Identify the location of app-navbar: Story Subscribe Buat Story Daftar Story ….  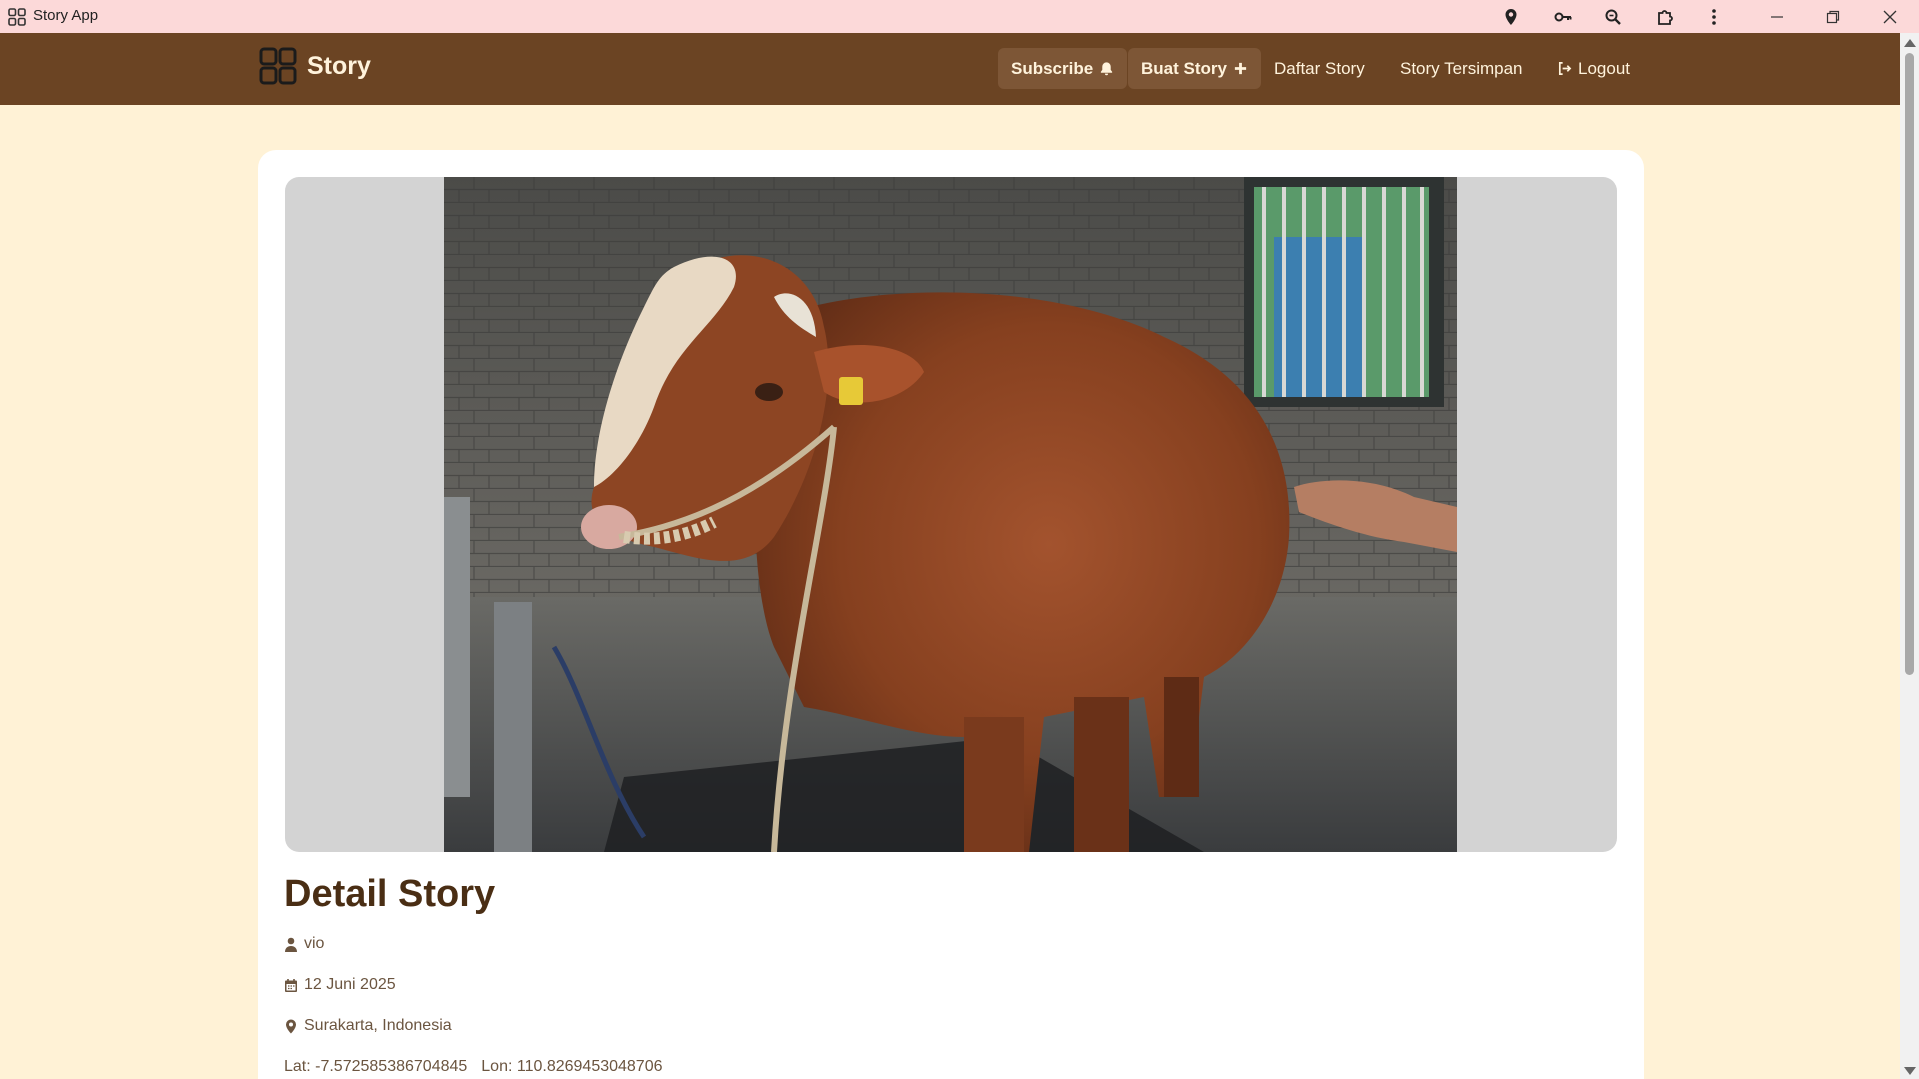
(950, 69).